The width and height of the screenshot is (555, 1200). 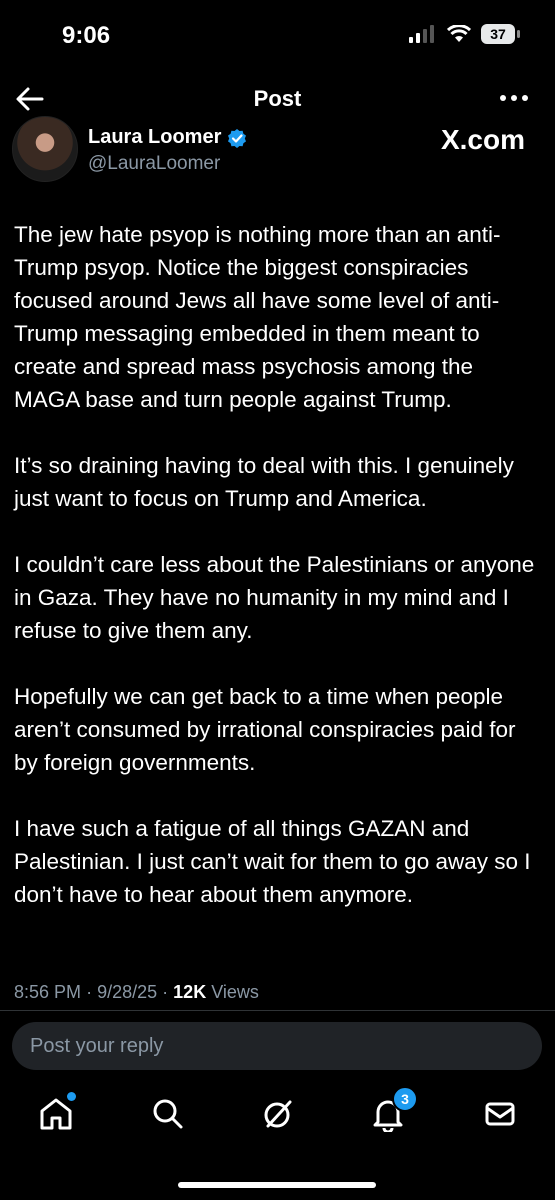 What do you see at coordinates (237, 138) in the screenshot?
I see `verified-badge-icon` at bounding box center [237, 138].